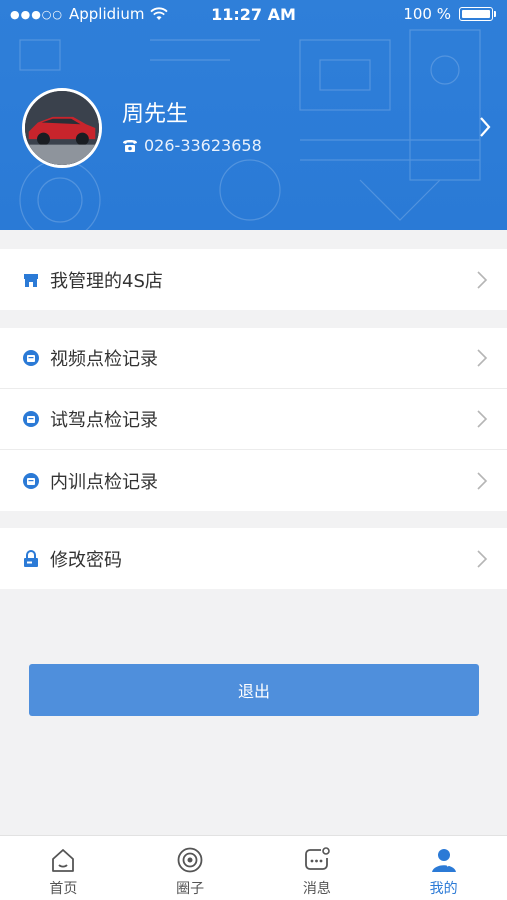 The height and width of the screenshot is (900, 507). What do you see at coordinates (106, 281) in the screenshot?
I see `menu-item-store-label: 我管理的4S店` at bounding box center [106, 281].